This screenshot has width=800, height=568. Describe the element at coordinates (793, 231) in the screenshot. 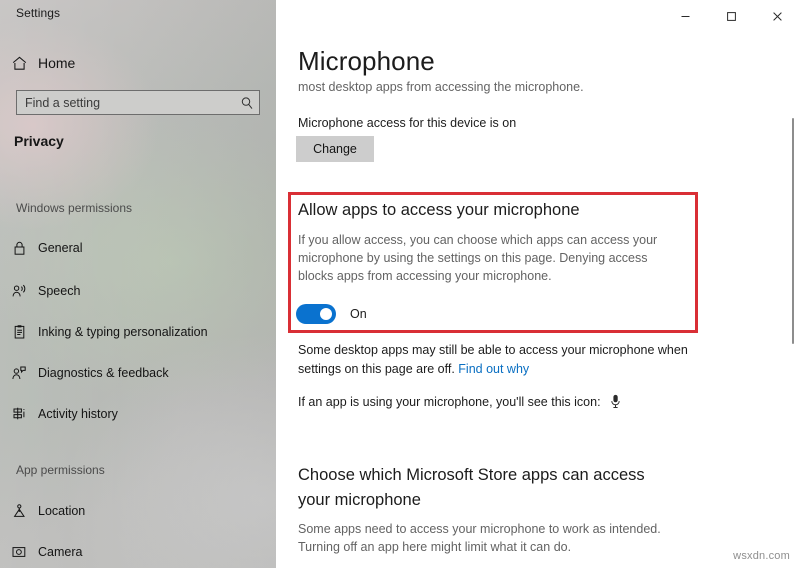

I see `scrollbar-thumb` at that location.